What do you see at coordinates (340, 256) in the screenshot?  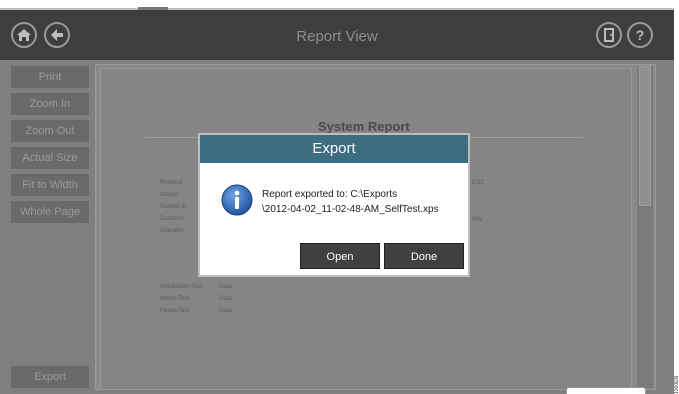 I see `open-button: Open` at bounding box center [340, 256].